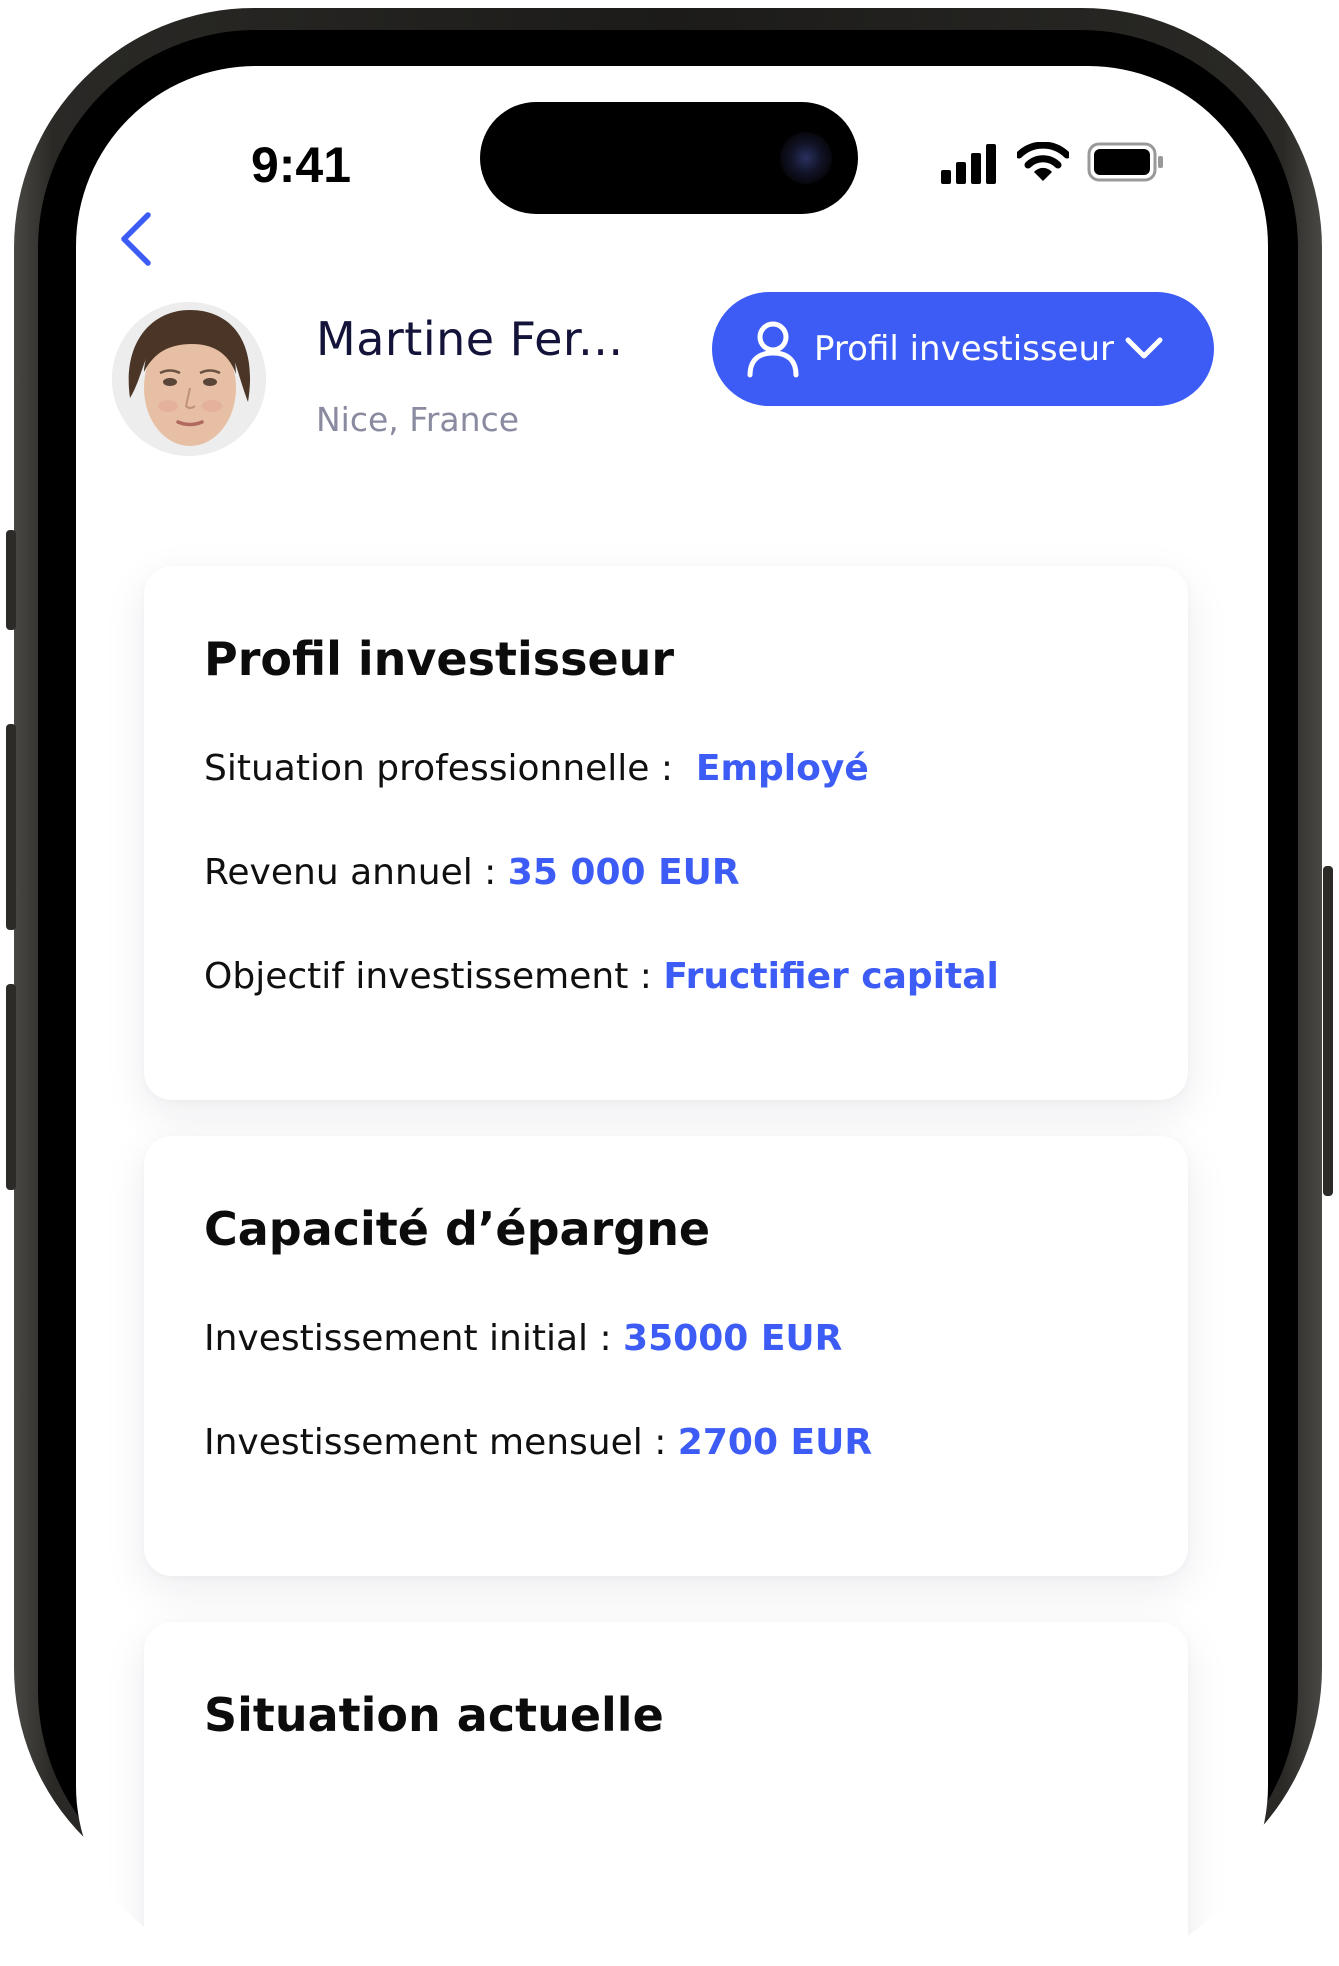 This screenshot has width=1339, height=1966. What do you see at coordinates (1144, 348) in the screenshot?
I see `chevron-down-icon` at bounding box center [1144, 348].